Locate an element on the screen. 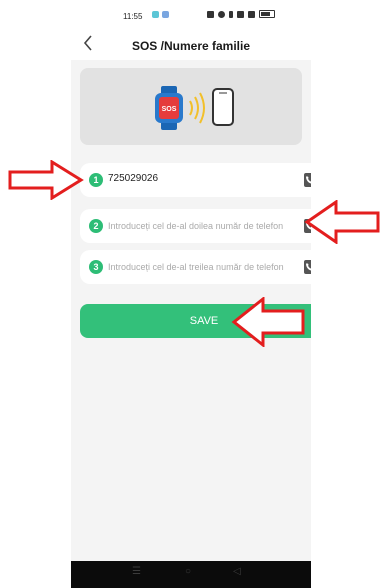 This screenshot has width=382, height=588. phone-number-value: 725029026 is located at coordinates (205, 178).